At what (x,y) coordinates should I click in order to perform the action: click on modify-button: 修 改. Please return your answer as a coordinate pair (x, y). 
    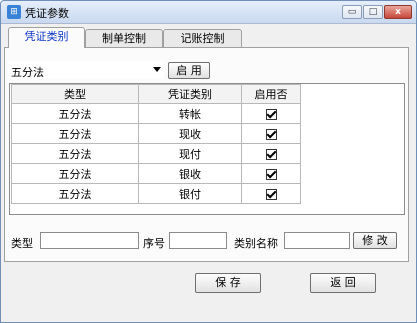
    Looking at the image, I should click on (375, 240).